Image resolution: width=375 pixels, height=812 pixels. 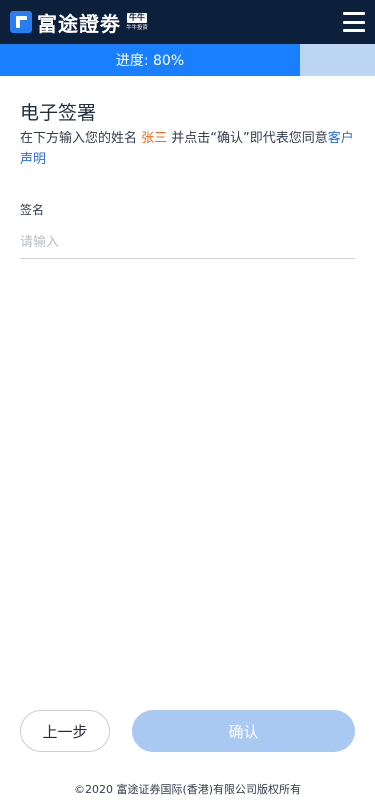 I want to click on logo-badge-label: 牛牛, so click(x=137, y=17).